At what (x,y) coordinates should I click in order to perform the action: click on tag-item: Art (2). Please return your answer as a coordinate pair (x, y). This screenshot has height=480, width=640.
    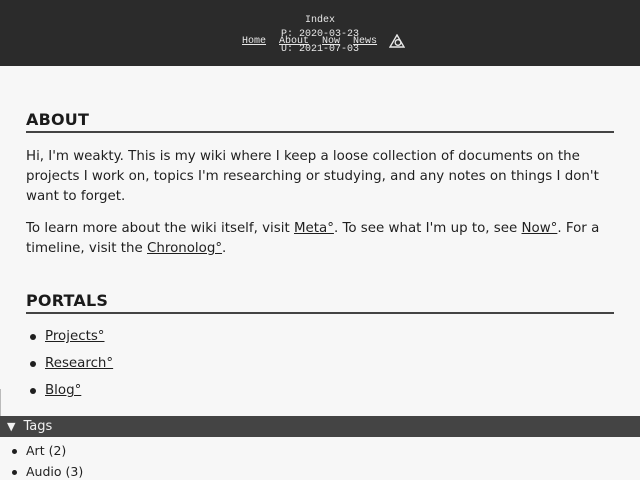
    Looking at the image, I should click on (41, 451).